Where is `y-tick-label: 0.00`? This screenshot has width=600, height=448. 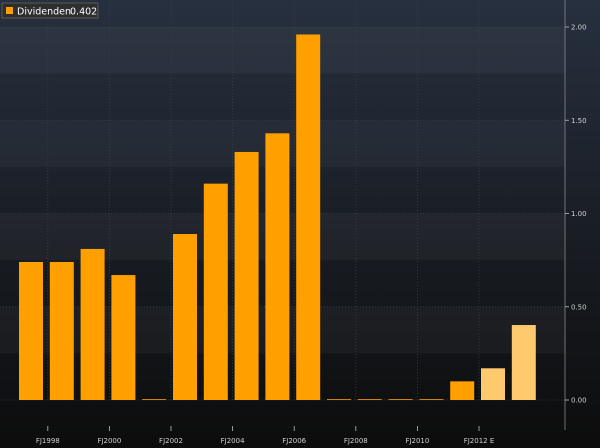
y-tick-label: 0.00 is located at coordinates (579, 401).